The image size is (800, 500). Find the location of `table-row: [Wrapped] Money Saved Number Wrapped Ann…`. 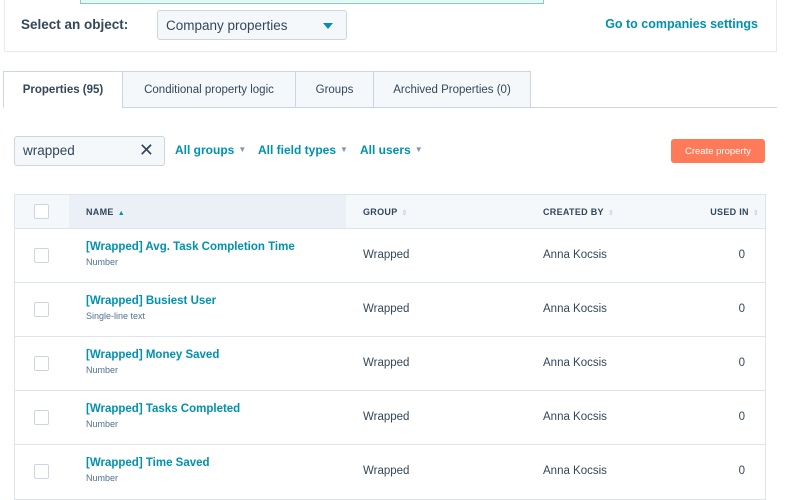

table-row: [Wrapped] Money Saved Number Wrapped Ann… is located at coordinates (390, 364).